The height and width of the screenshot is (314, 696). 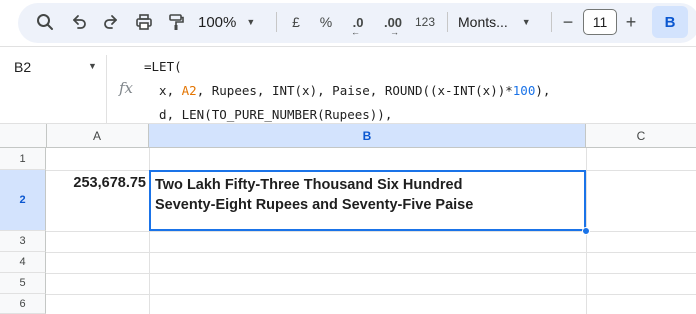 I want to click on percent-format-label: %, so click(x=326, y=22).